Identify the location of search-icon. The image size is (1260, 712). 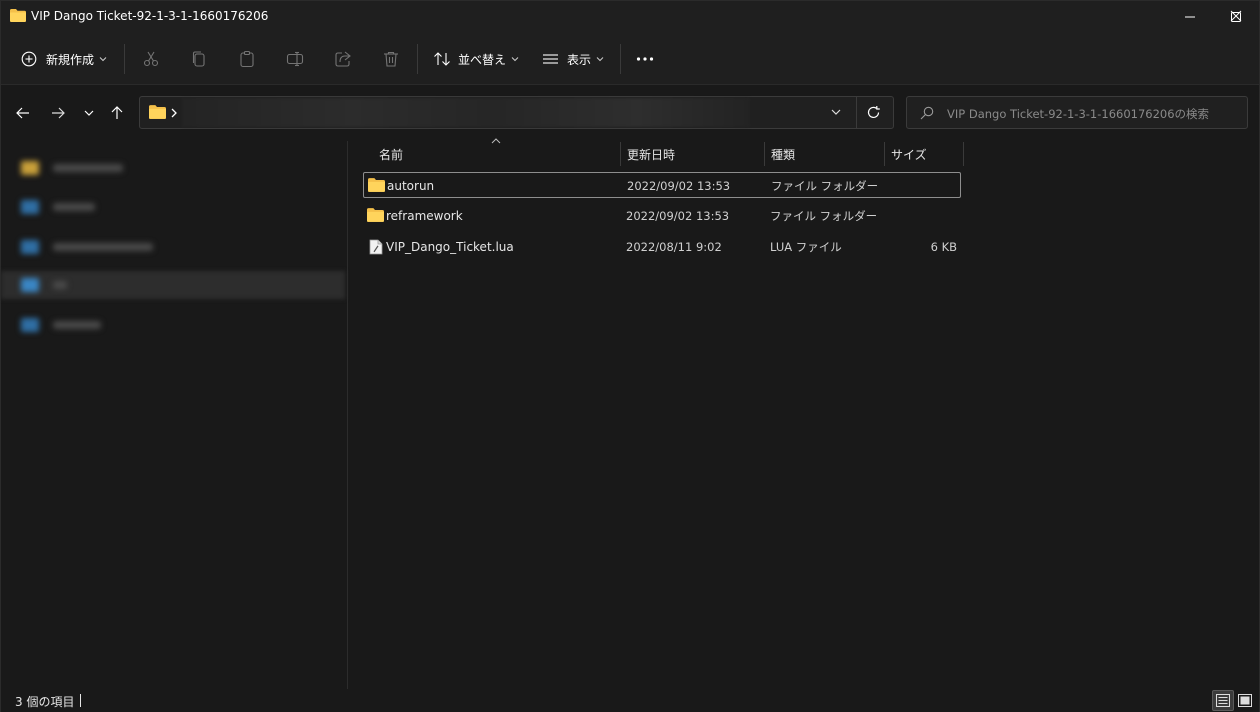
(927, 113).